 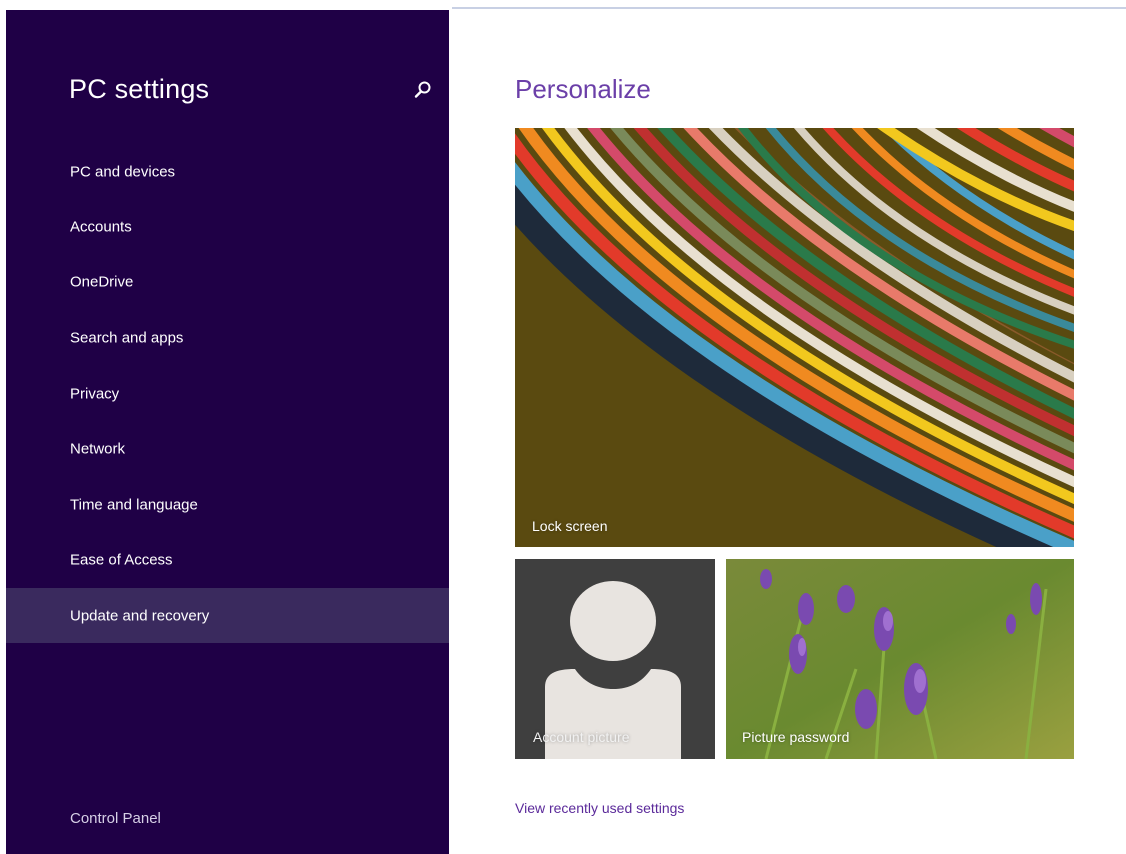 What do you see at coordinates (599, 808) in the screenshot?
I see `view-recent-settings-link: View recently used settings` at bounding box center [599, 808].